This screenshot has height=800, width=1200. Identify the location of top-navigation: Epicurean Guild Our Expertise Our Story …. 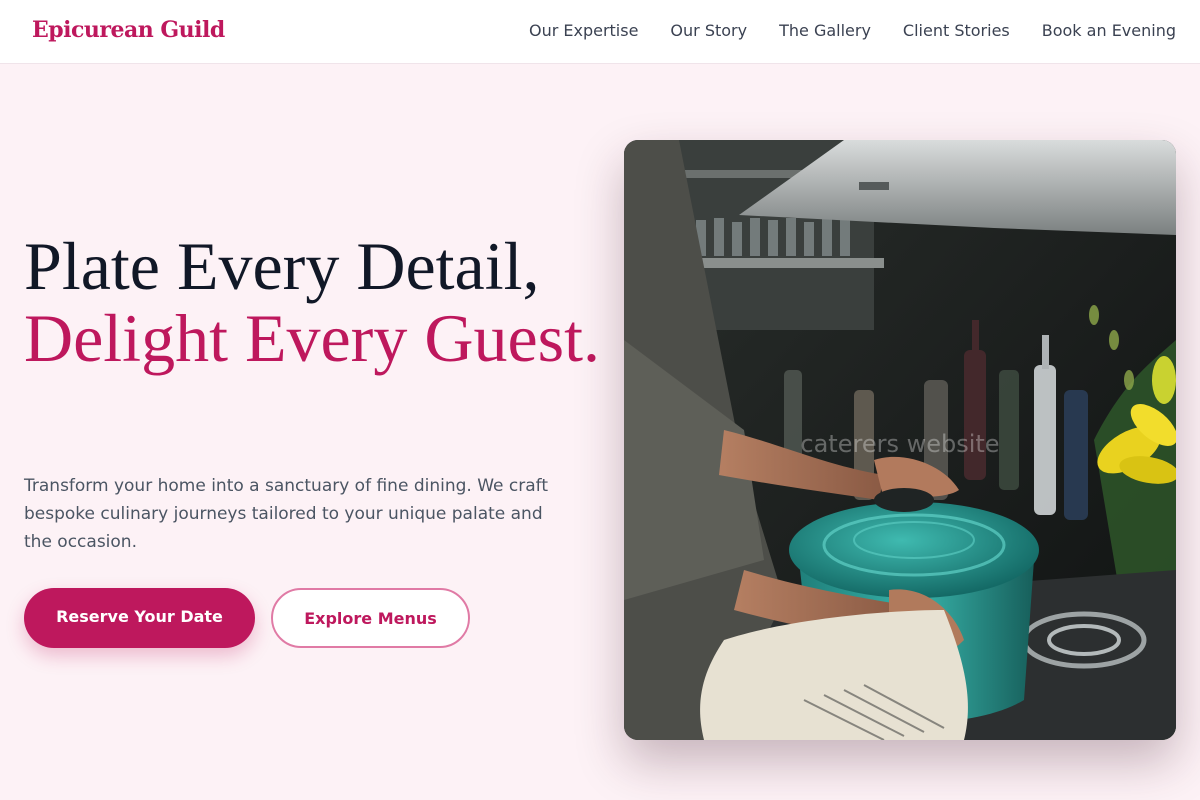
(600, 32).